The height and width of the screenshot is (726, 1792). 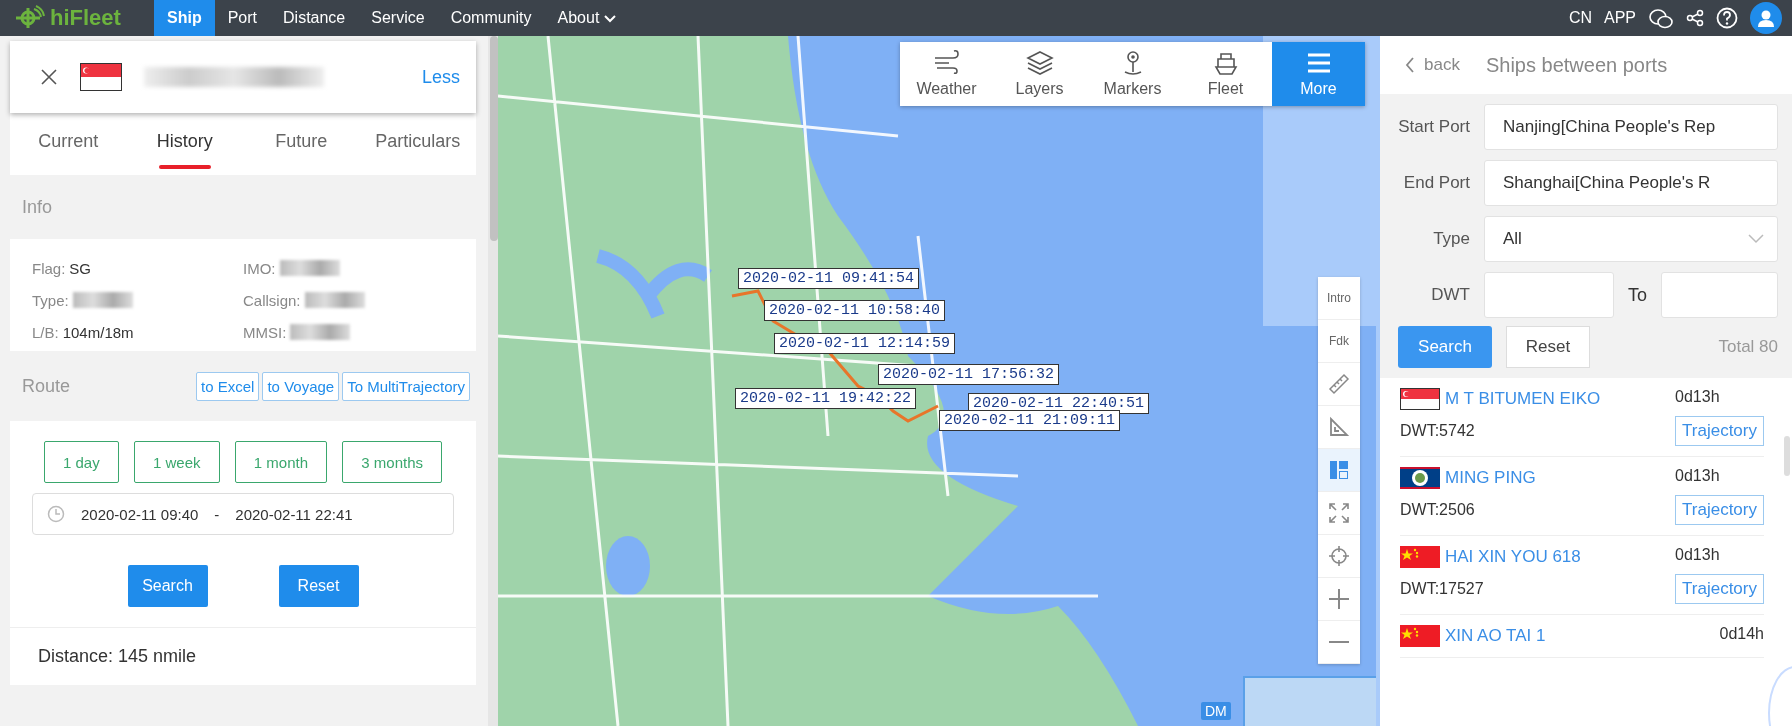 I want to click on tab: Current, so click(x=68, y=144).